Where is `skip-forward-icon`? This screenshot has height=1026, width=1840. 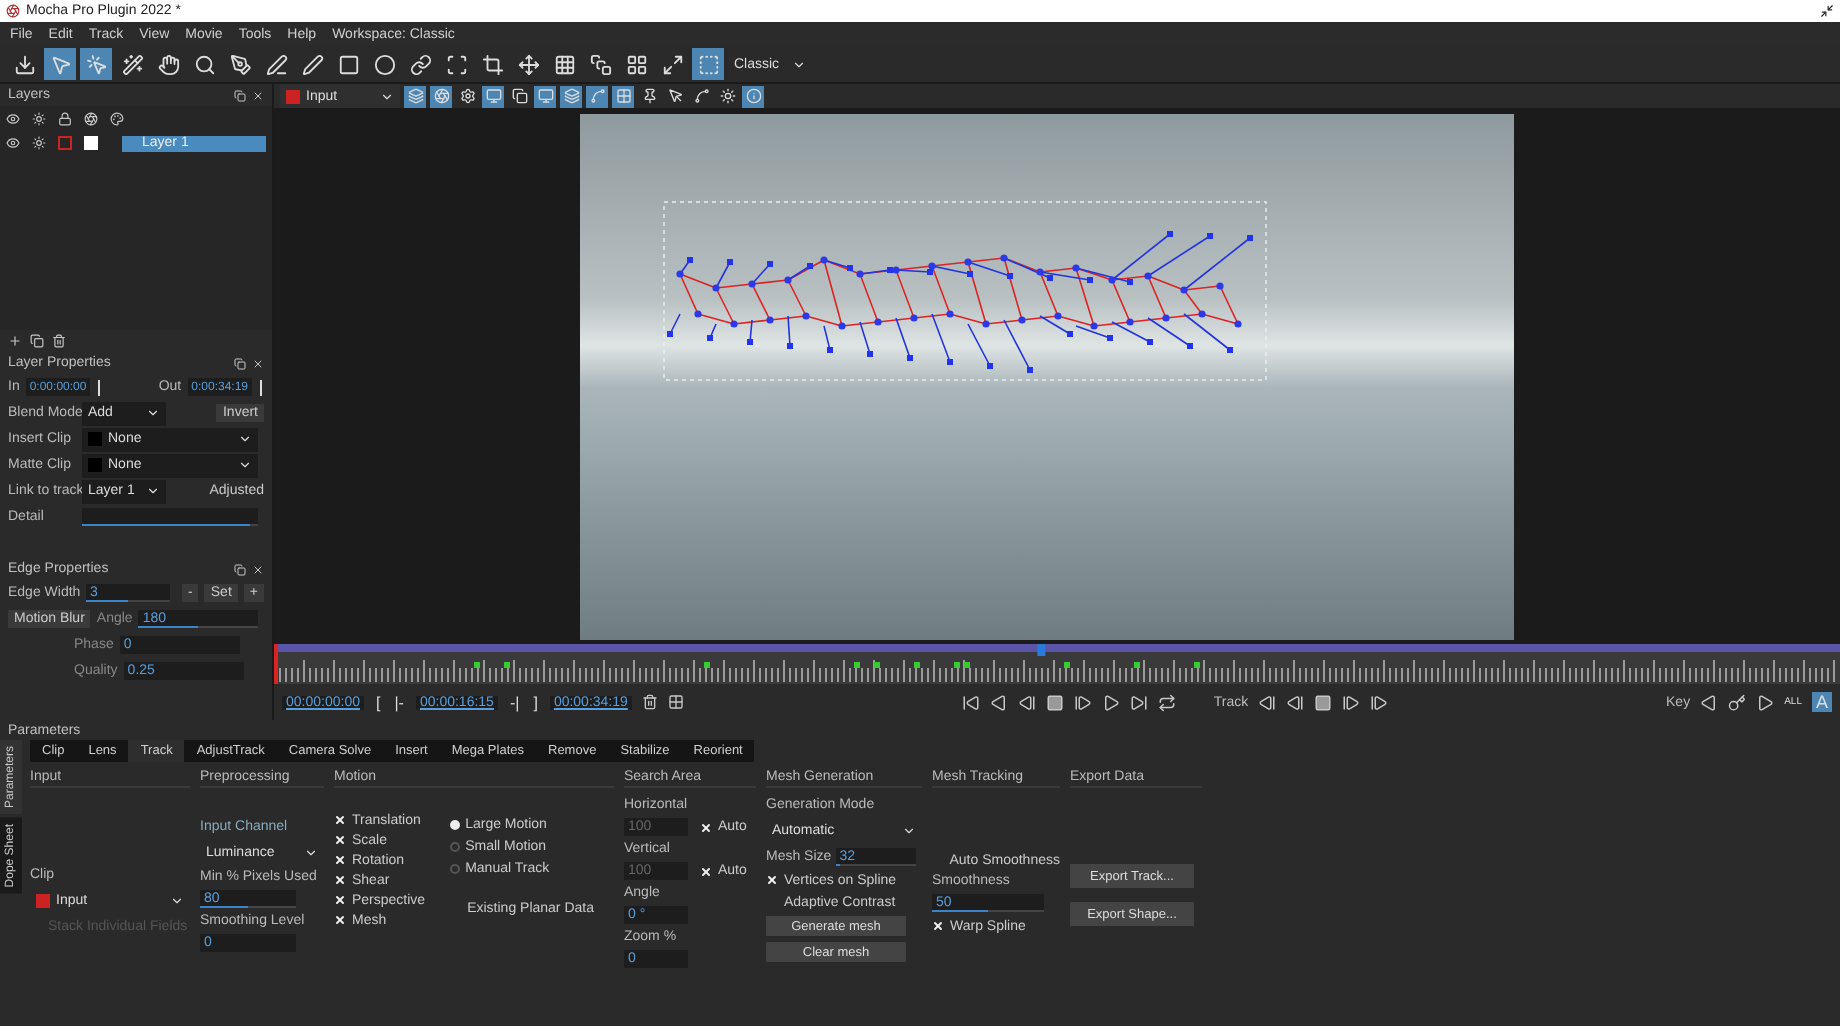 skip-forward-icon is located at coordinates (1138, 702).